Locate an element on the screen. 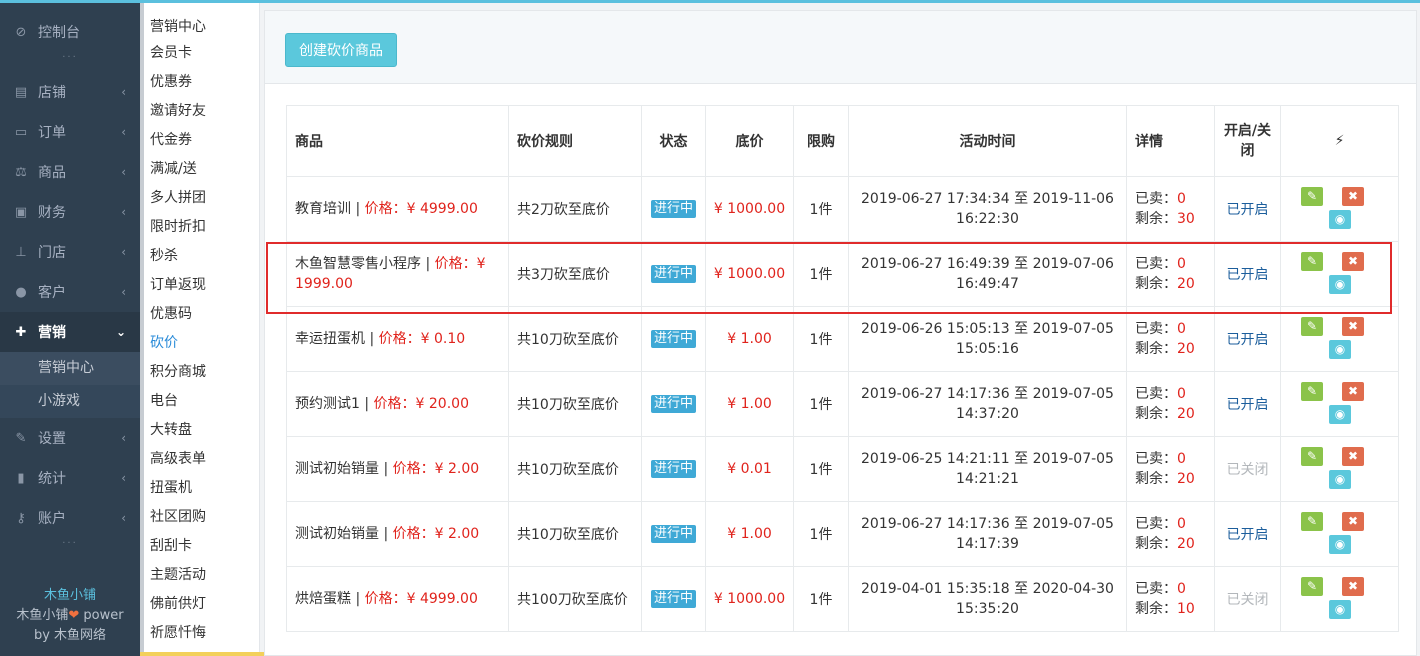 This screenshot has height=656, width=1420. submenu-item: 高级表单 is located at coordinates (199, 459).